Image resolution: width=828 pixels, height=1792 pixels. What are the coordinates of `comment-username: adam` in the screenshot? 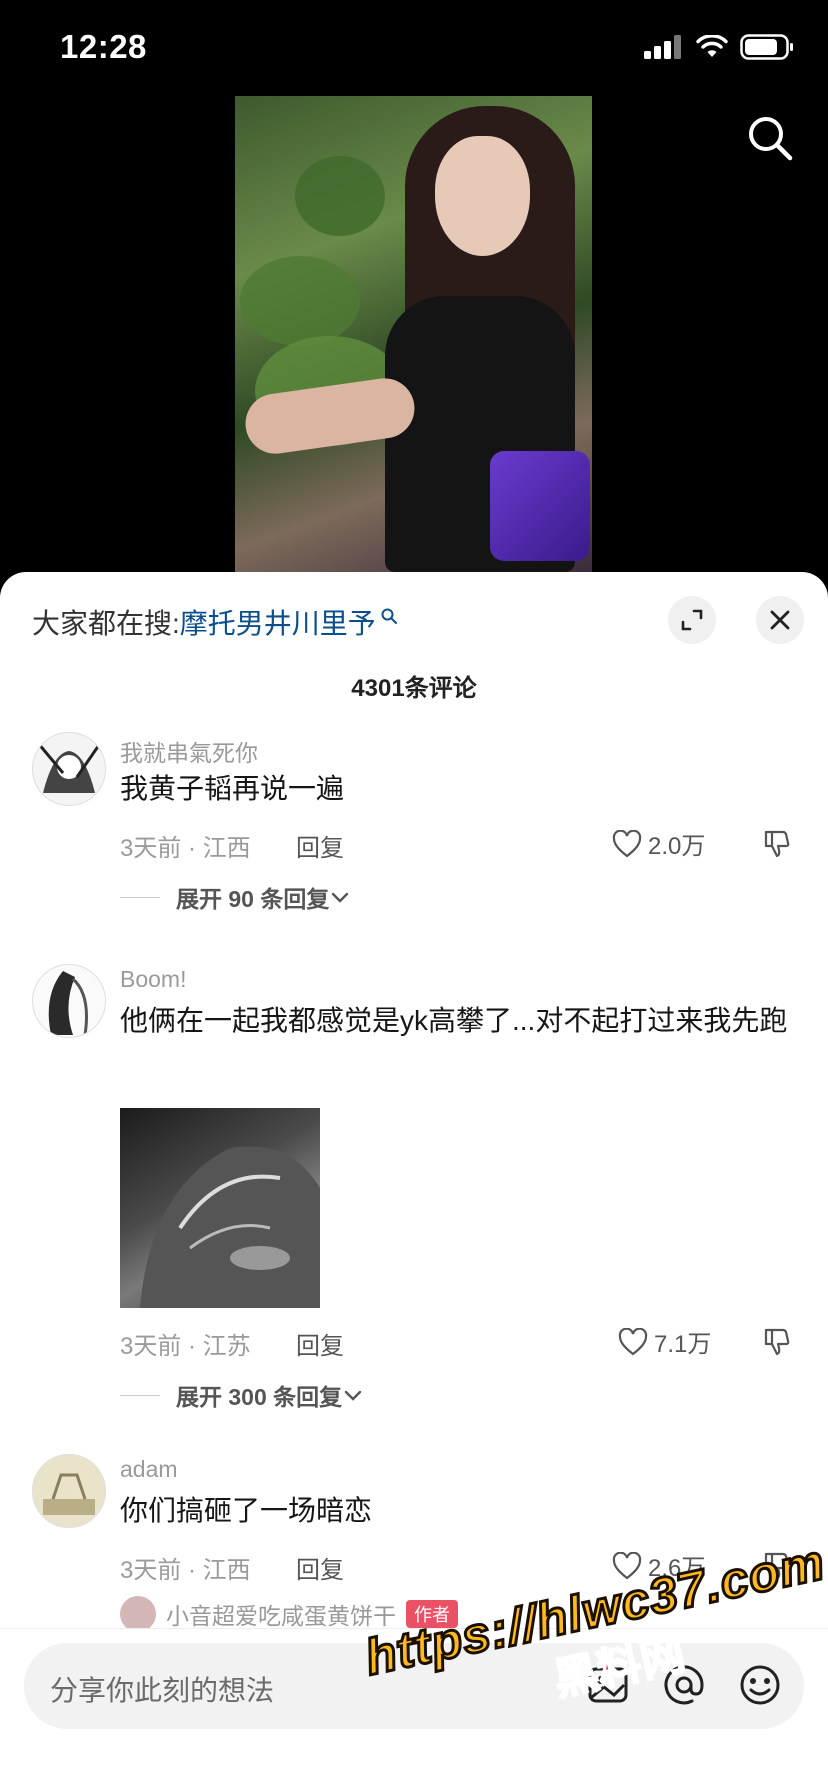 It's located at (149, 1469).